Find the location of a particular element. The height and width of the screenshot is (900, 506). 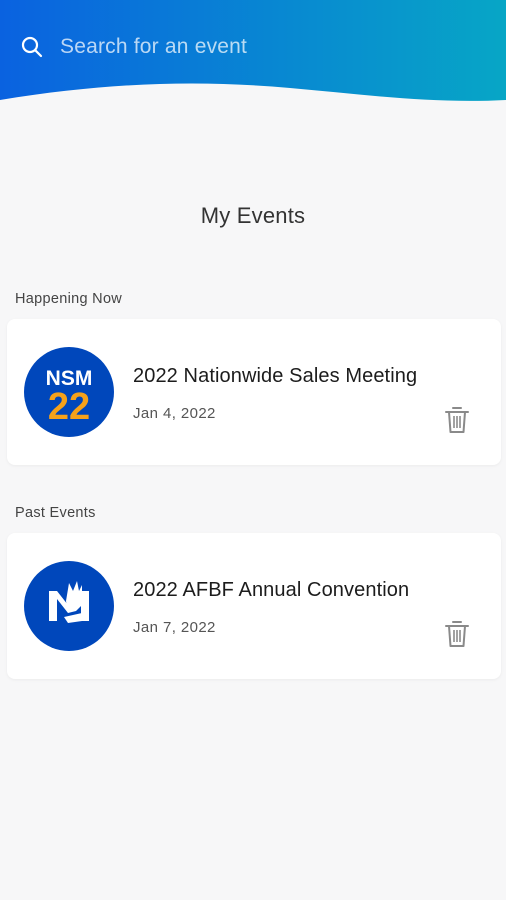

logo-line-2: 22 is located at coordinates (69, 407).